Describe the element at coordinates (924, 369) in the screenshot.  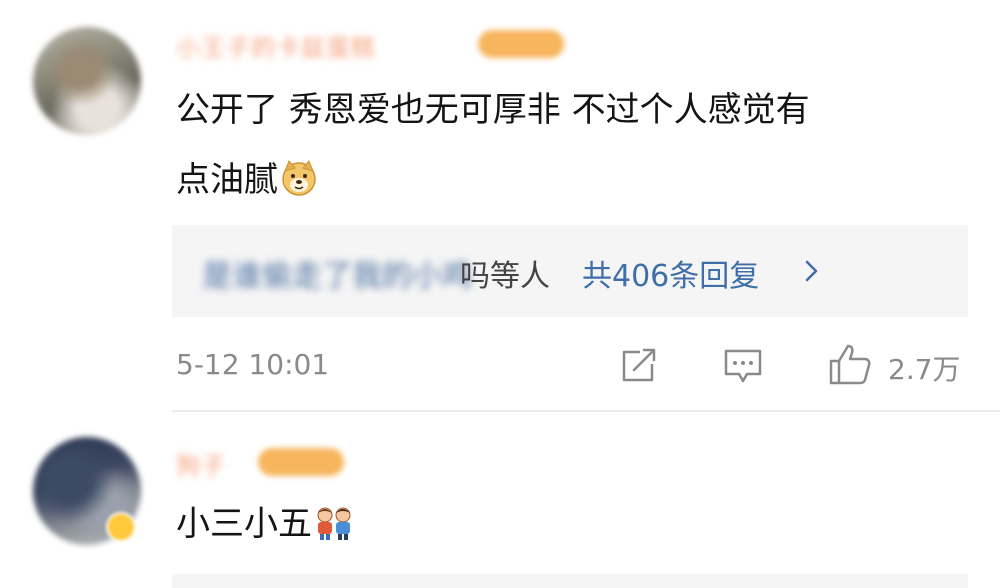
I see `like-count: 2.7万` at that location.